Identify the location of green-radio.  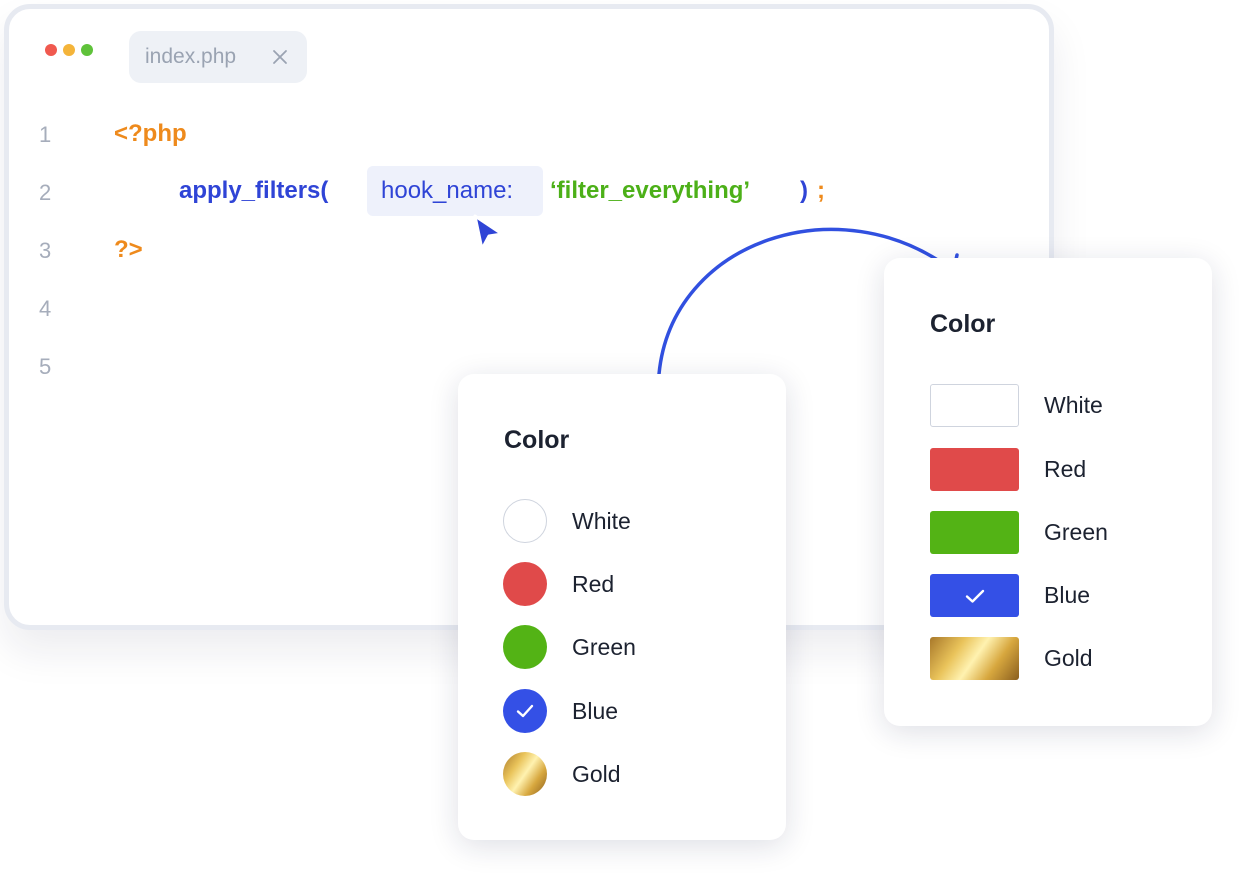
(525, 647).